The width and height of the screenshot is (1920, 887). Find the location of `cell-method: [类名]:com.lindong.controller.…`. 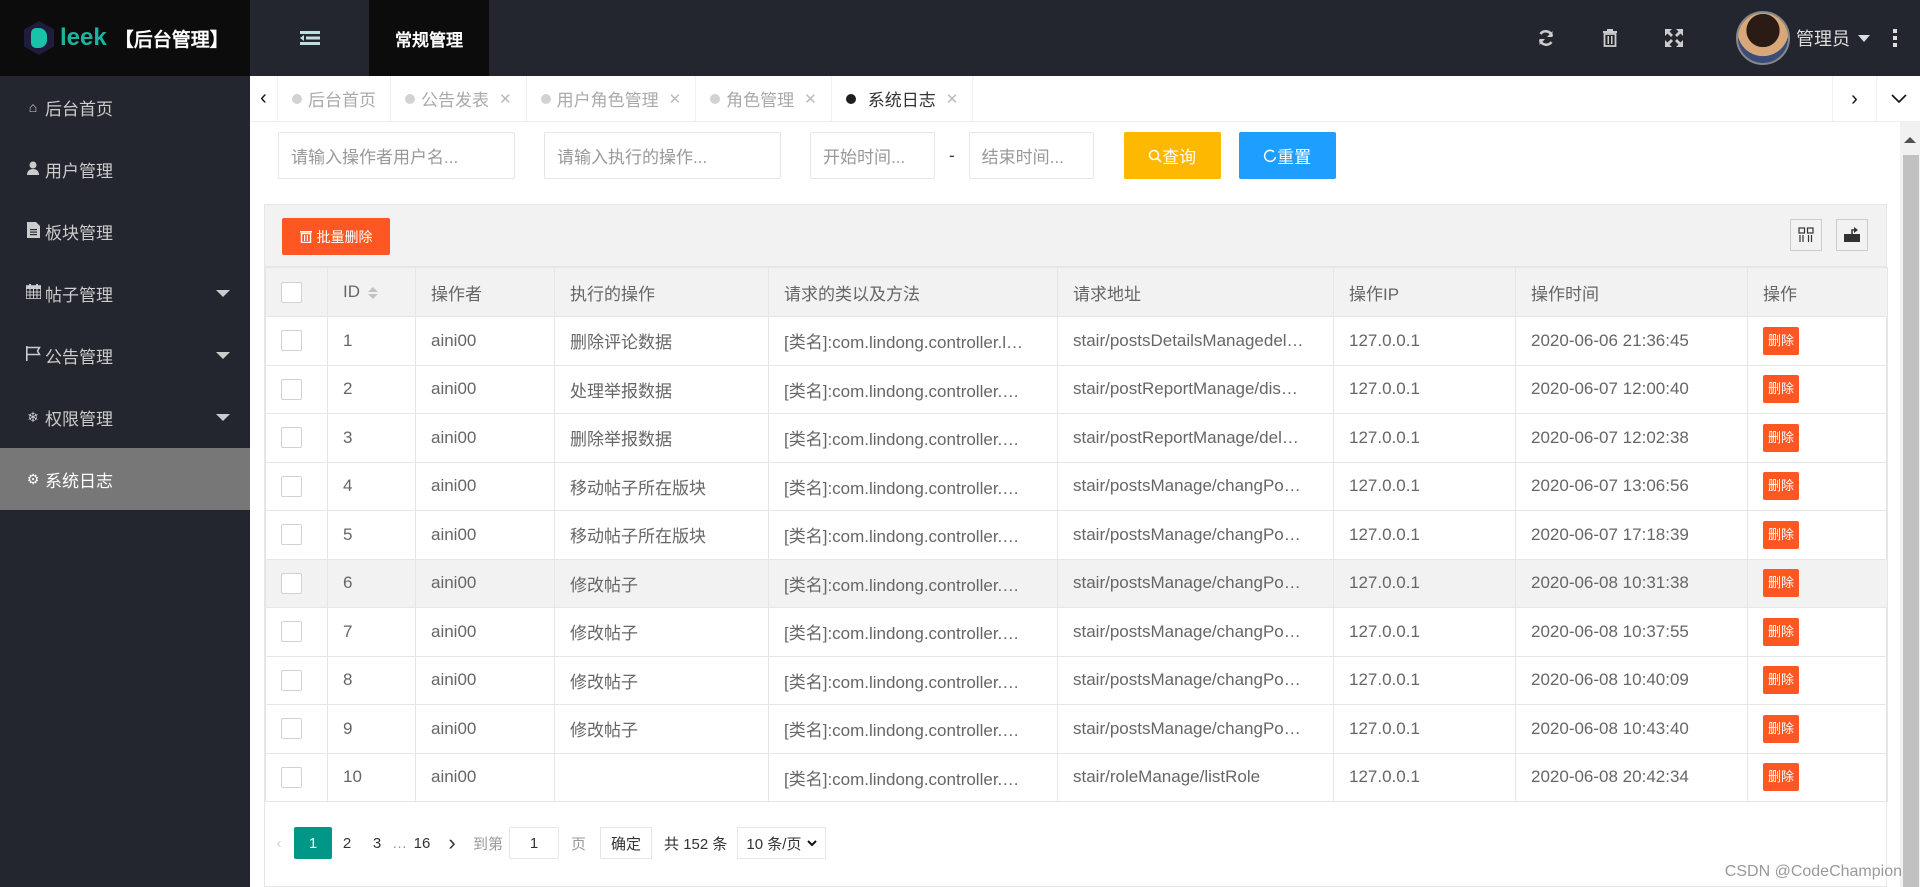

cell-method: [类名]:com.lindong.controller.… is located at coordinates (913, 486).